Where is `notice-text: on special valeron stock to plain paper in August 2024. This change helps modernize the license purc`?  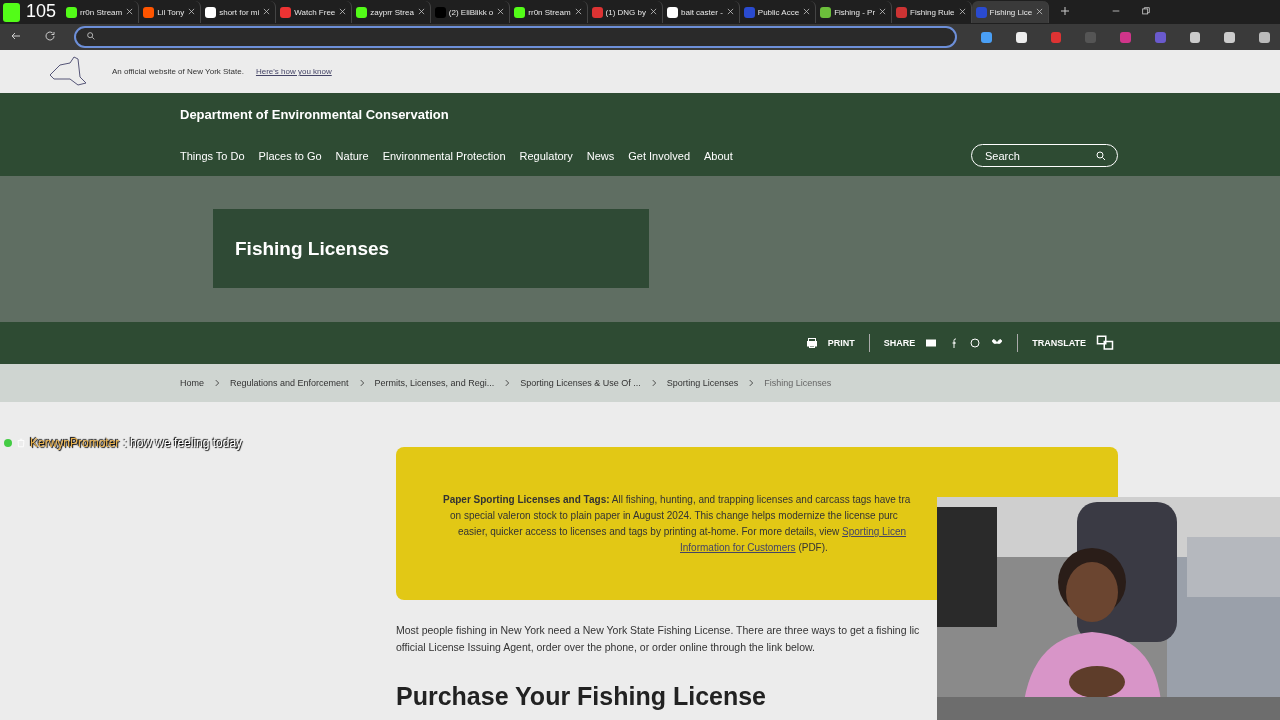 notice-text: on special valeron stock to plain paper in August 2024. This change helps modernize the license purc is located at coordinates (674, 516).